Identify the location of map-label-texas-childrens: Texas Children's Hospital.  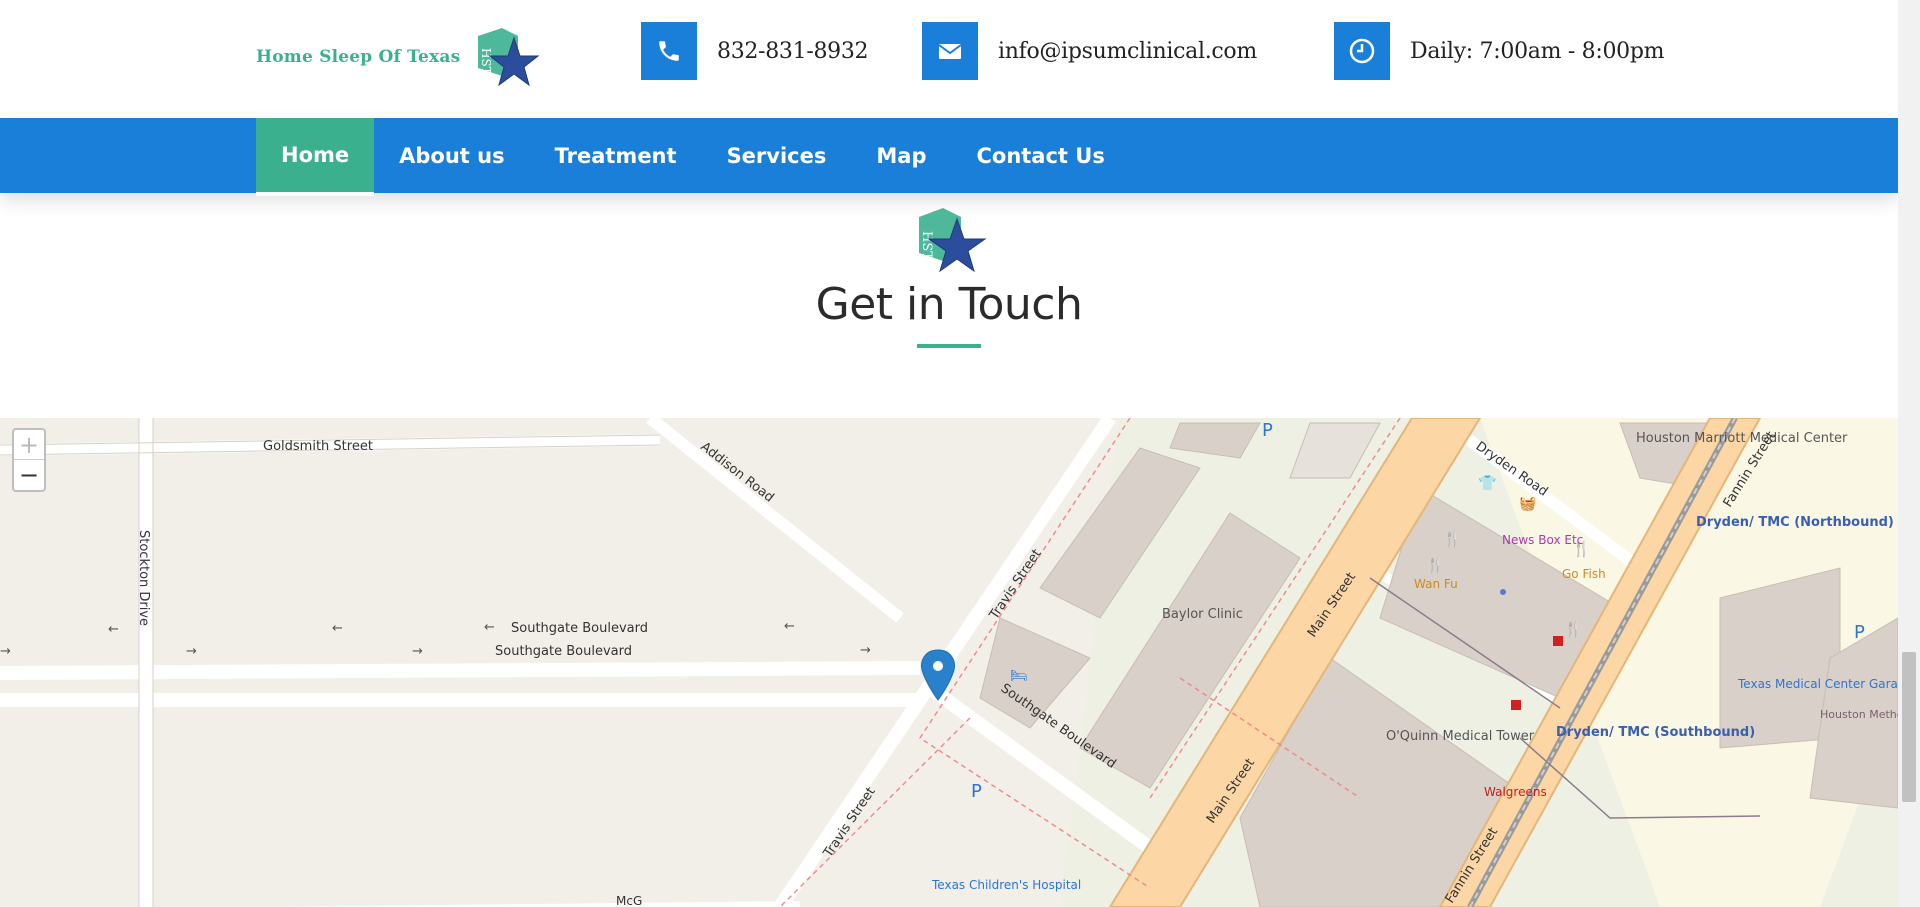
(1006, 885).